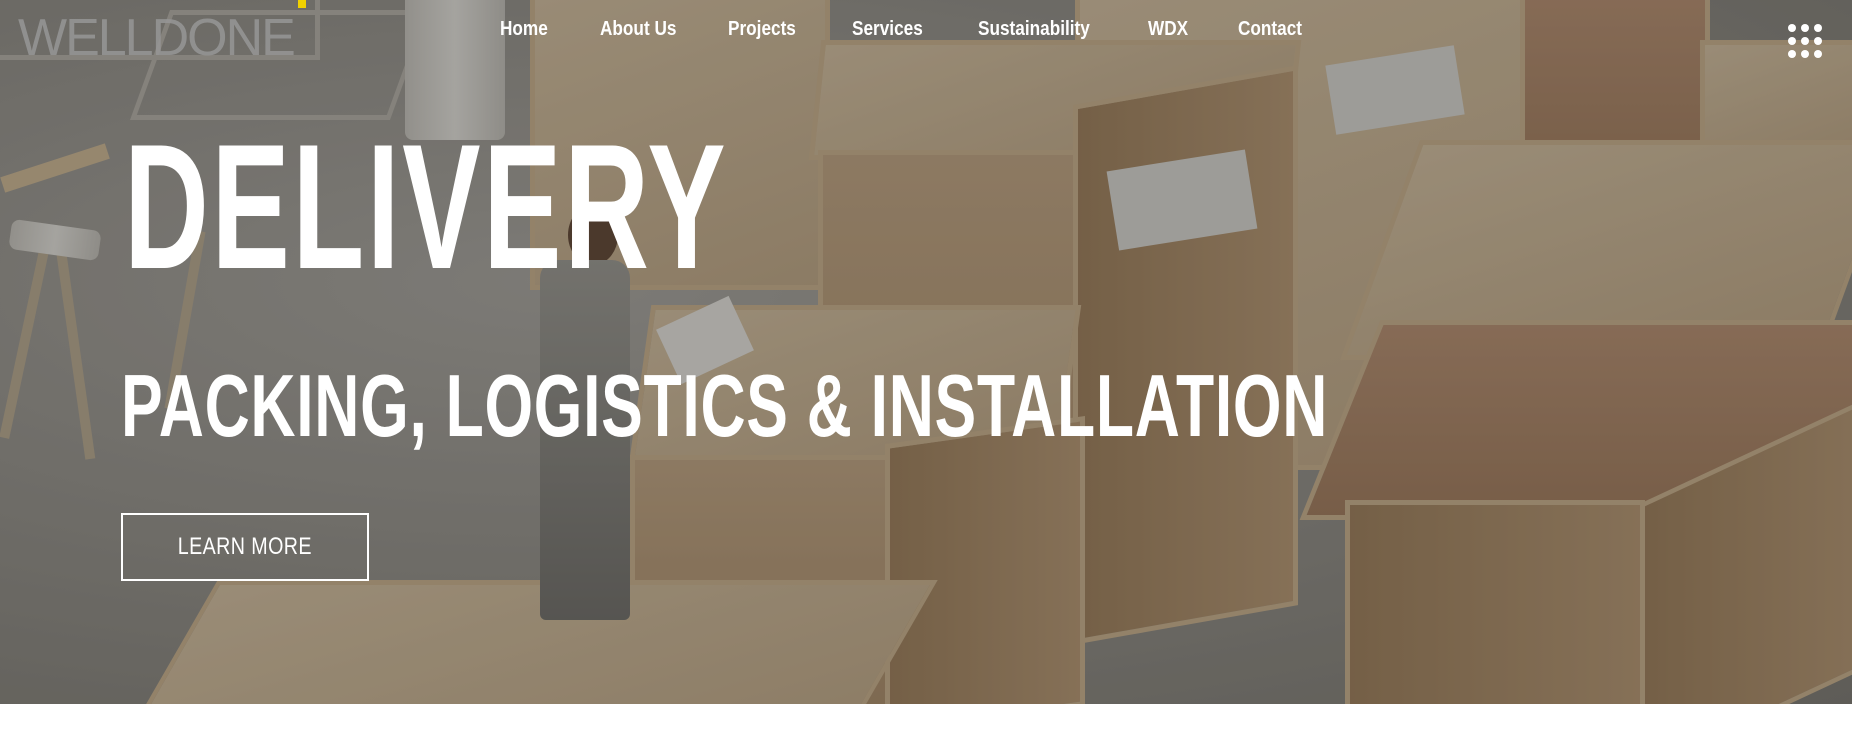 The height and width of the screenshot is (743, 1852). What do you see at coordinates (157, 38) in the screenshot?
I see `site-logo: WELLDONE` at bounding box center [157, 38].